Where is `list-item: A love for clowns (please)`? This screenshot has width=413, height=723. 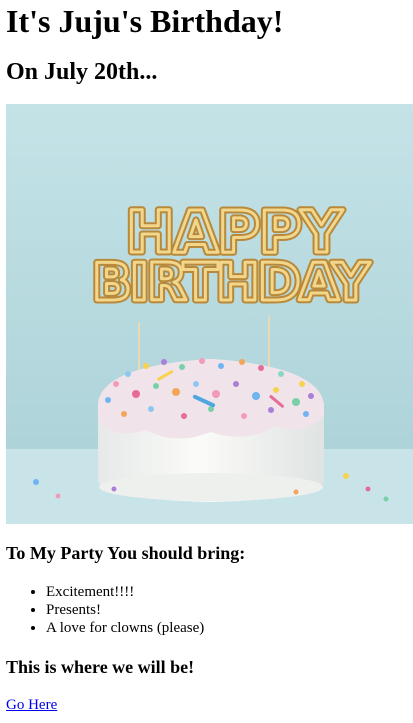
list-item: A love for clowns (please) is located at coordinates (125, 628).